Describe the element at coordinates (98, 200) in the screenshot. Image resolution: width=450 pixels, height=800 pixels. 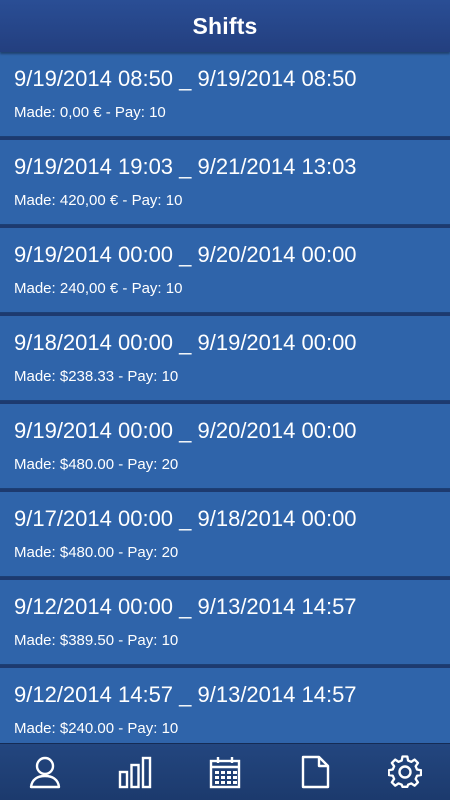
I see `shift-details: Made: 420,00 € - Pay: 10` at that location.